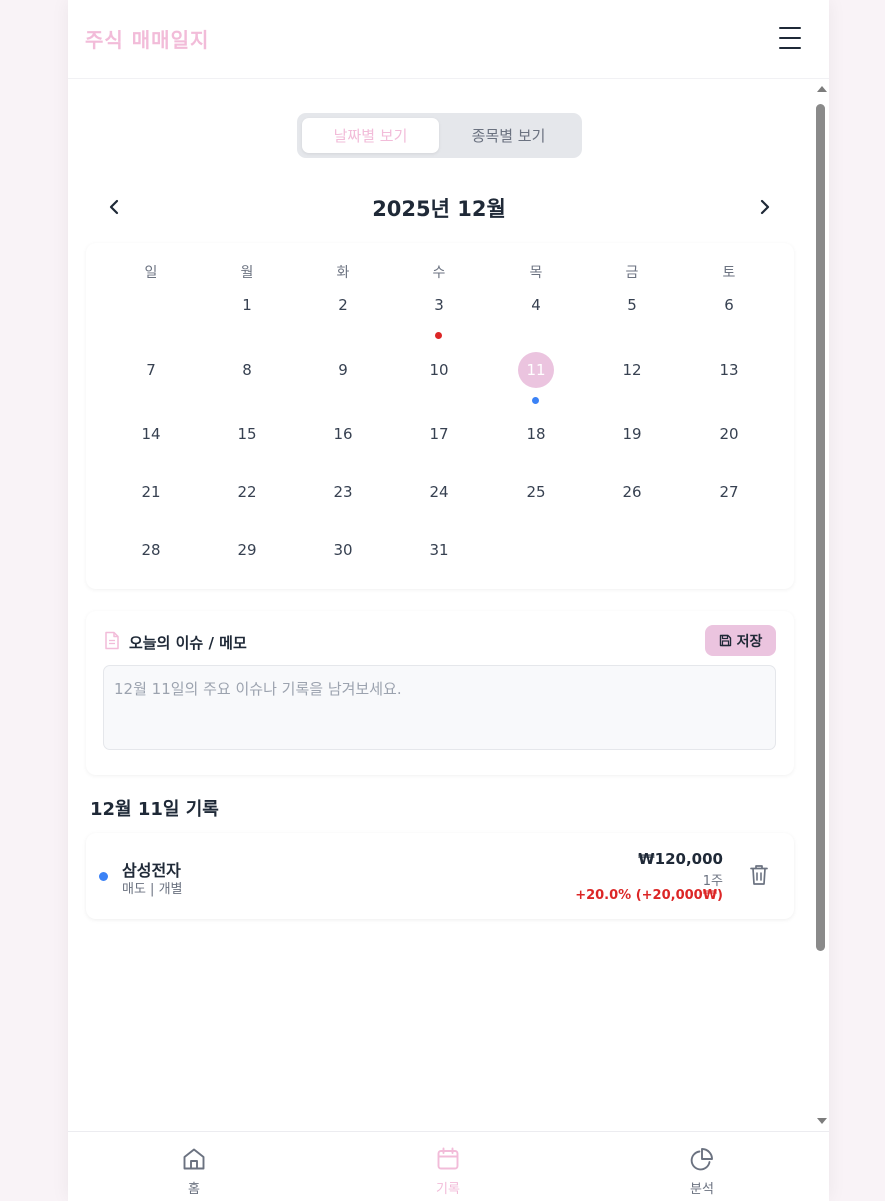 This screenshot has height=1201, width=885. What do you see at coordinates (790, 28) in the screenshot?
I see `menu-icon` at bounding box center [790, 28].